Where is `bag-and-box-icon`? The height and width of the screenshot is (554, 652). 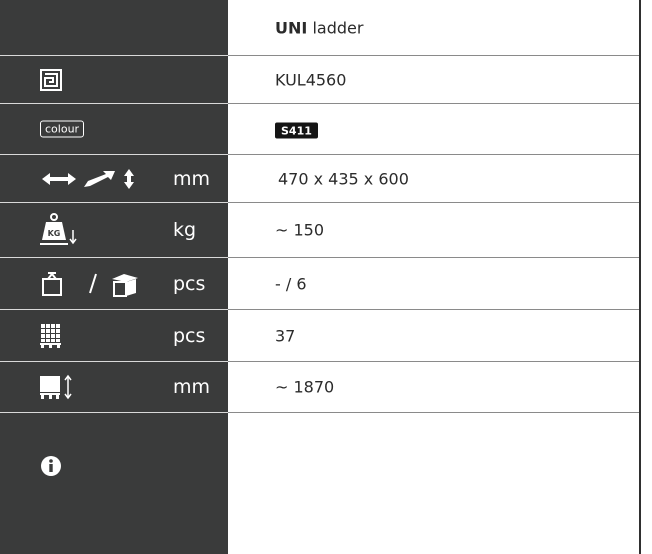
bag-and-box-icon is located at coordinates (90, 284).